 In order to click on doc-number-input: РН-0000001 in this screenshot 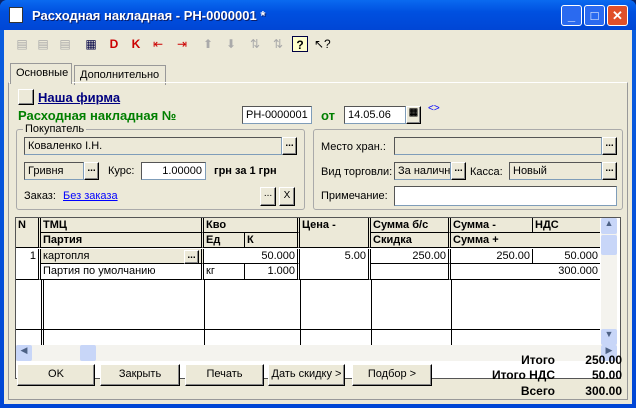, I will do `click(277, 115)`.